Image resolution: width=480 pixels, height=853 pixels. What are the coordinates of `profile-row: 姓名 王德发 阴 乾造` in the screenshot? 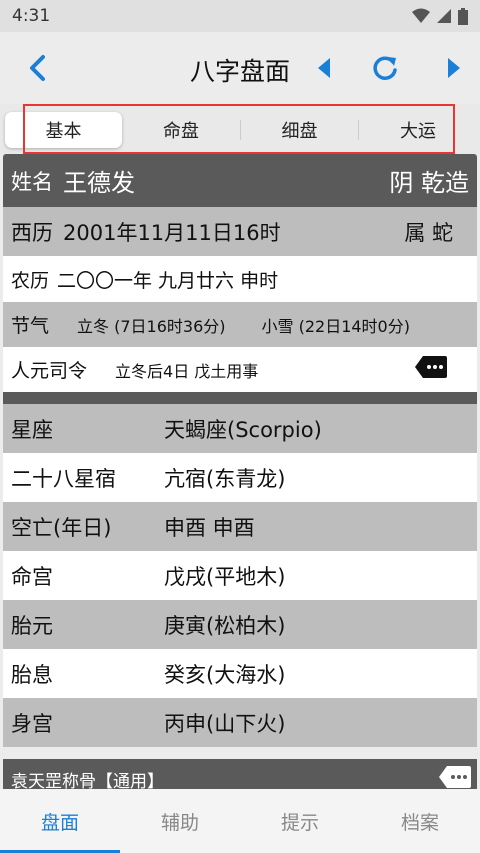 It's located at (240, 180).